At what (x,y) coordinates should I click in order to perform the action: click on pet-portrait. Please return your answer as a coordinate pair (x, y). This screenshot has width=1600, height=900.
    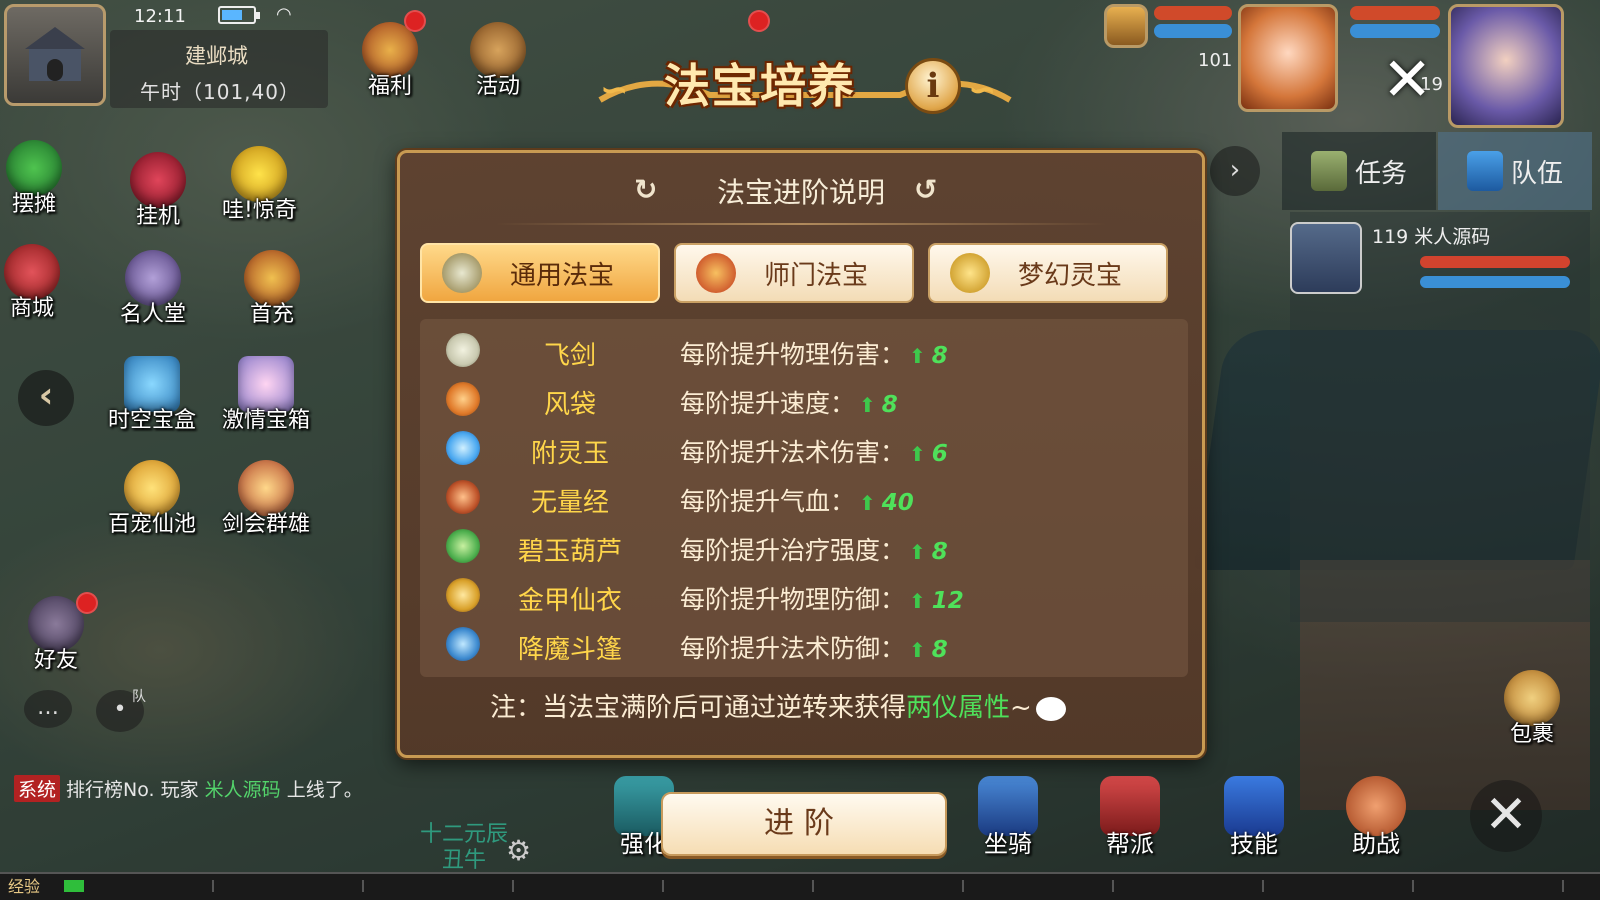
    Looking at the image, I should click on (1288, 58).